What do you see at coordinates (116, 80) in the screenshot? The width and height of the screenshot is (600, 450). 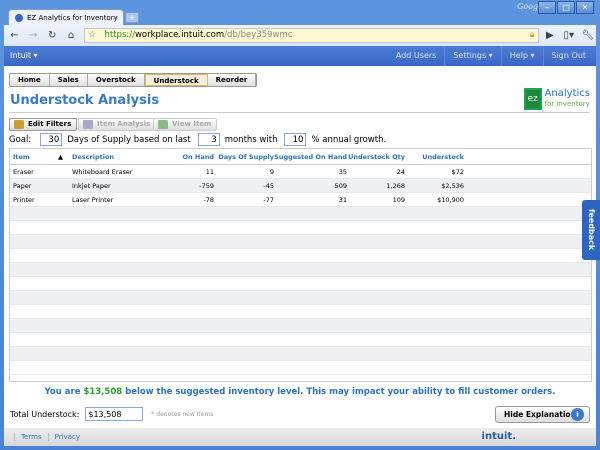 I see `tab-overstock: Overstock` at bounding box center [116, 80].